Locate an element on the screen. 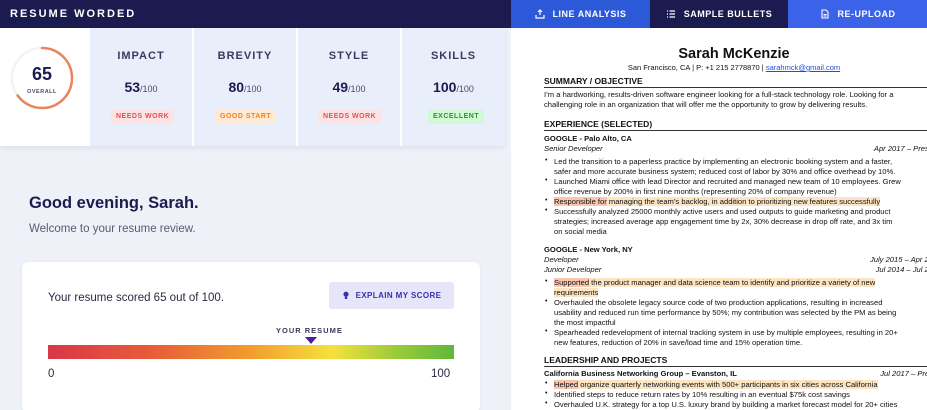 Image resolution: width=927 pixels, height=410 pixels. tab-line-analysis-label: LINE ANALYSIS is located at coordinates (589, 14).